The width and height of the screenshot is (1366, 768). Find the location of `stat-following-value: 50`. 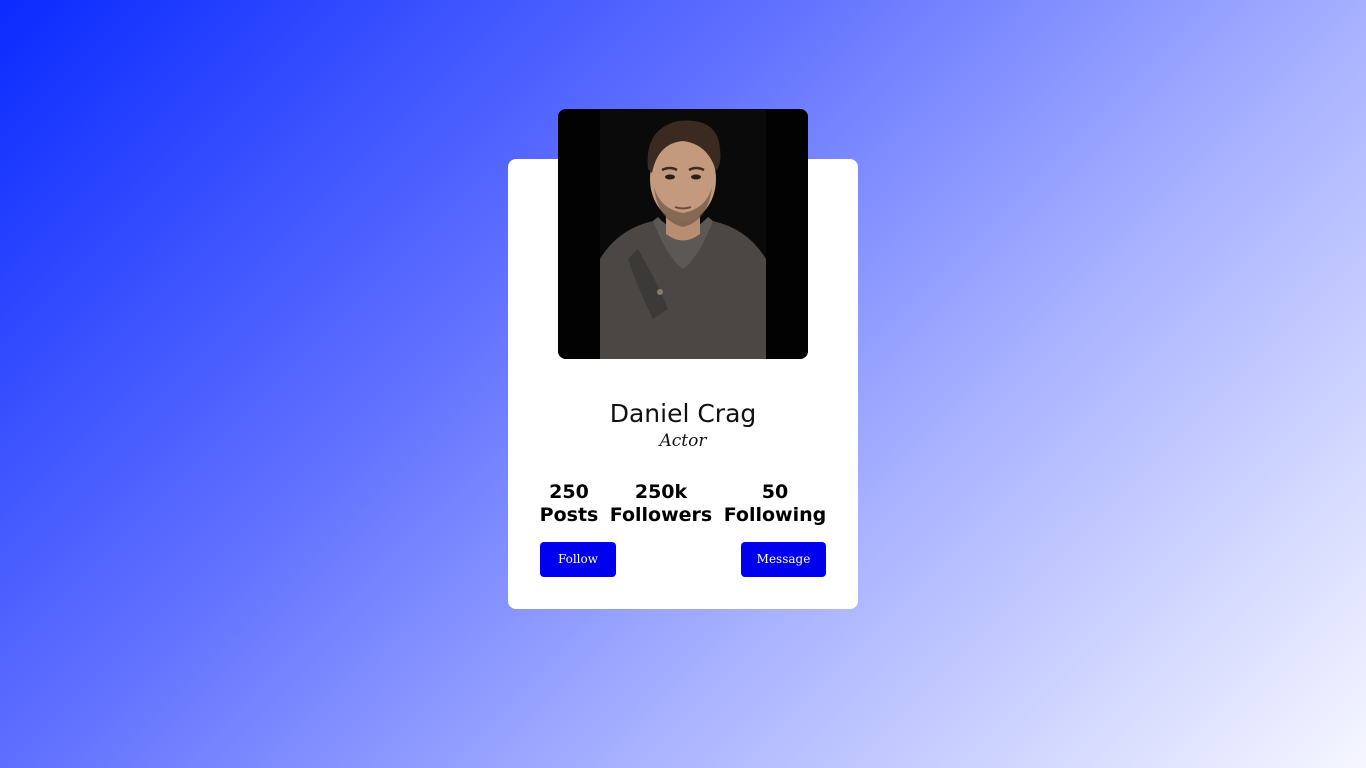

stat-following-value: 50 is located at coordinates (775, 492).